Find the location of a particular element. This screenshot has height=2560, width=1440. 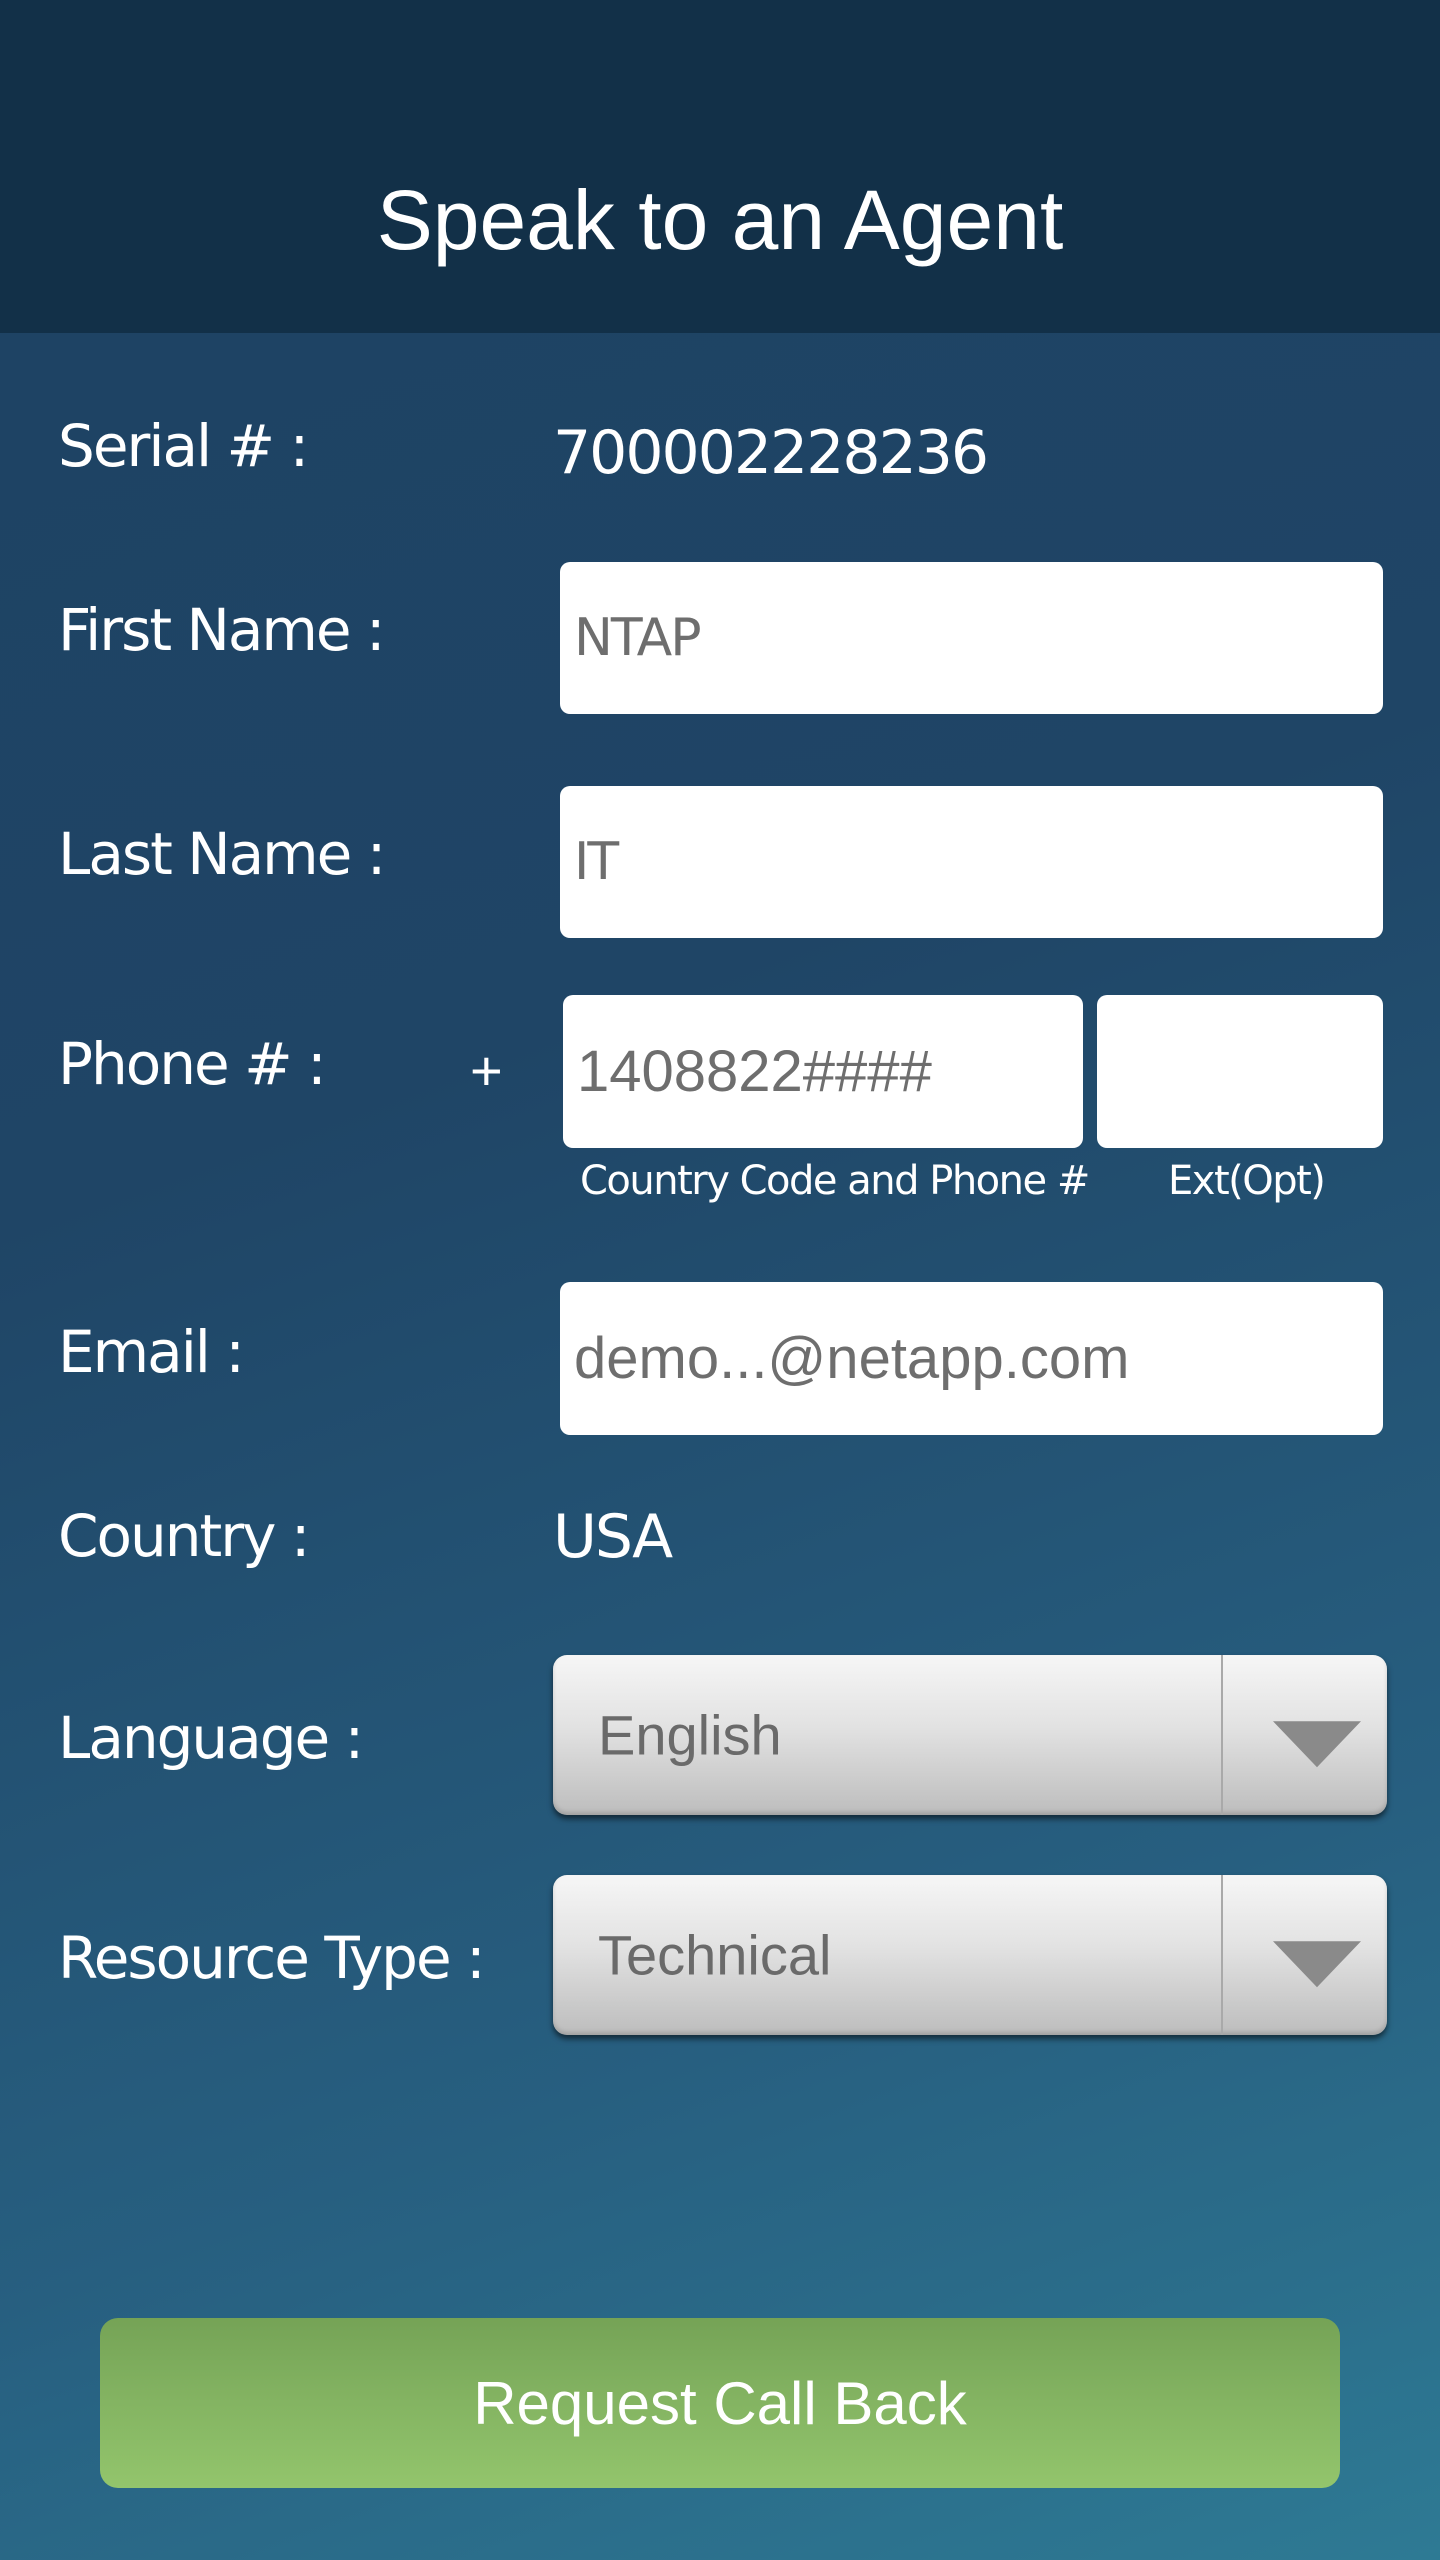

language-select: English is located at coordinates (970, 1735).